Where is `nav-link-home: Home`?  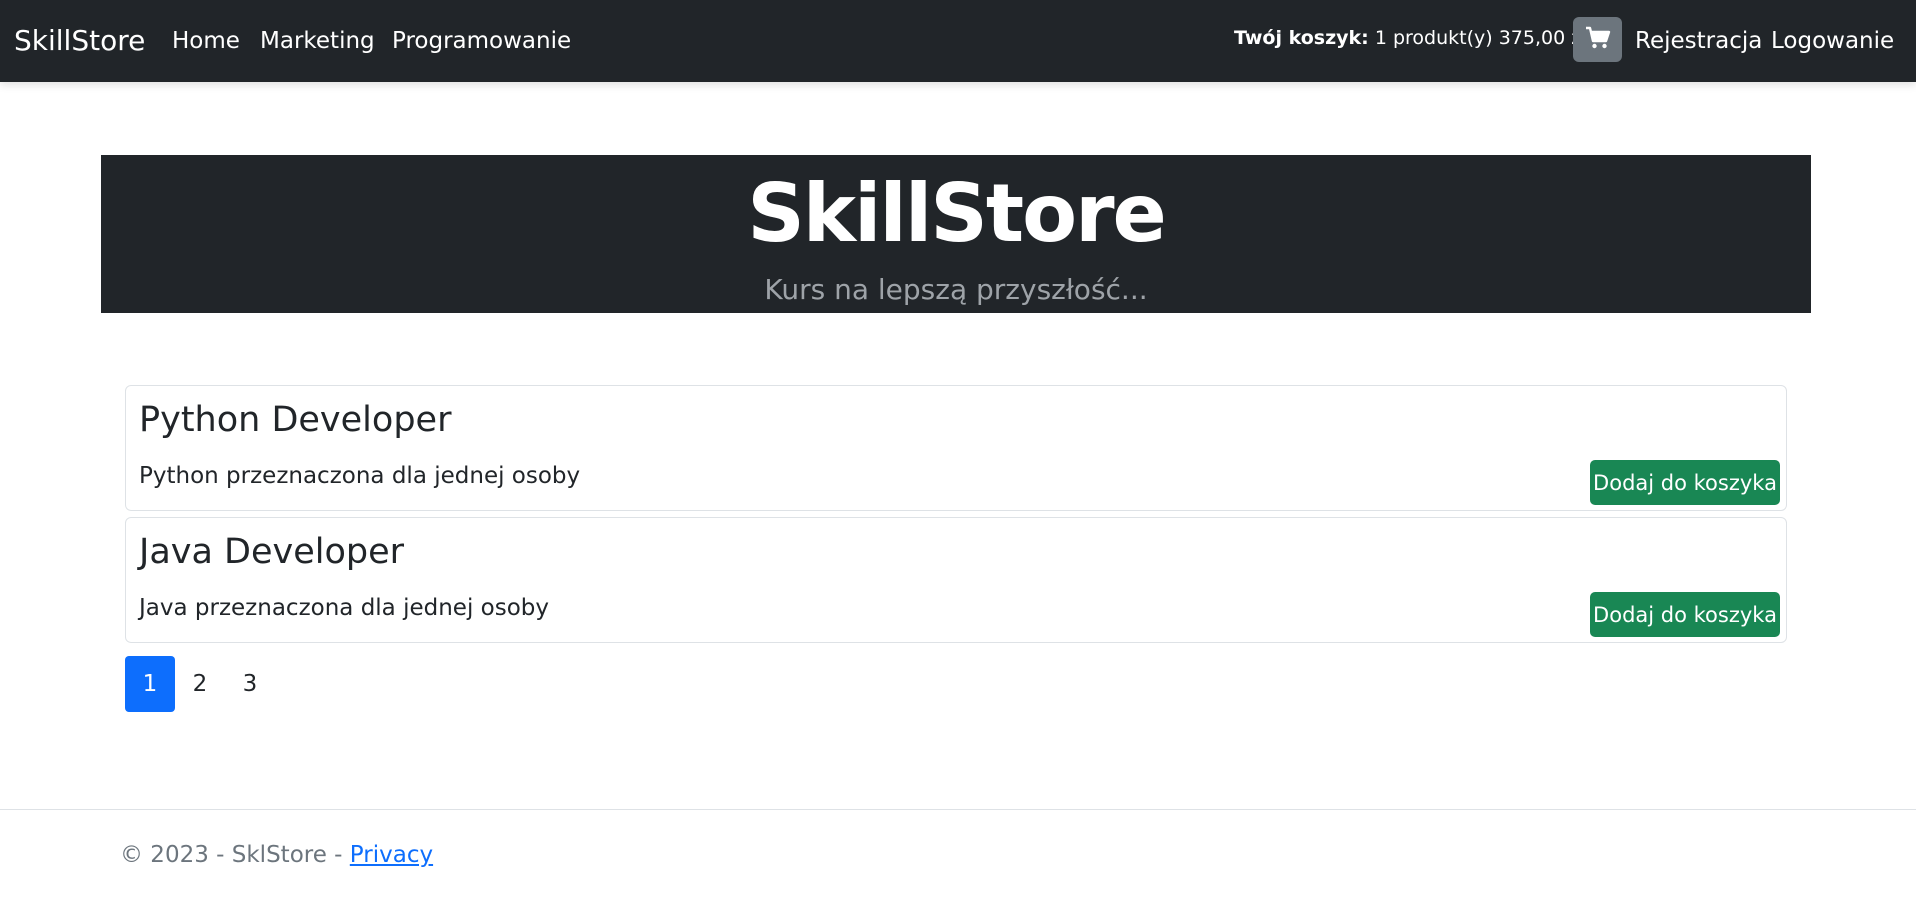
nav-link-home: Home is located at coordinates (206, 41).